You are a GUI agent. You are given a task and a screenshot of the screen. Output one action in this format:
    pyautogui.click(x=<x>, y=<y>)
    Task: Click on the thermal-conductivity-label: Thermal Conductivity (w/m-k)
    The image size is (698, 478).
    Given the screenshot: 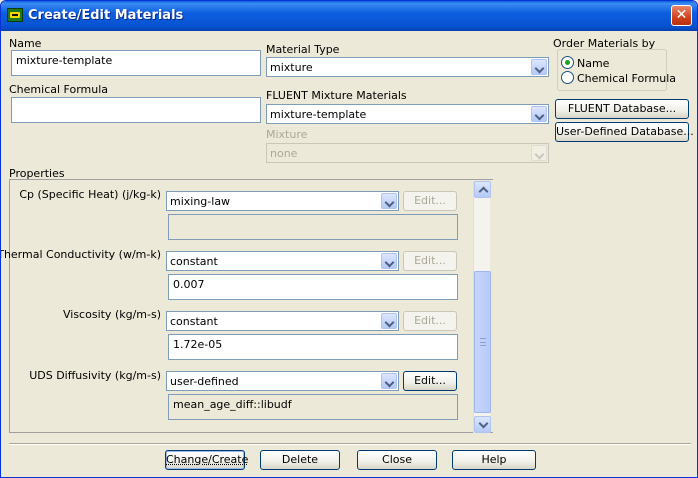 What is the action you would take?
    pyautogui.click(x=80, y=254)
    